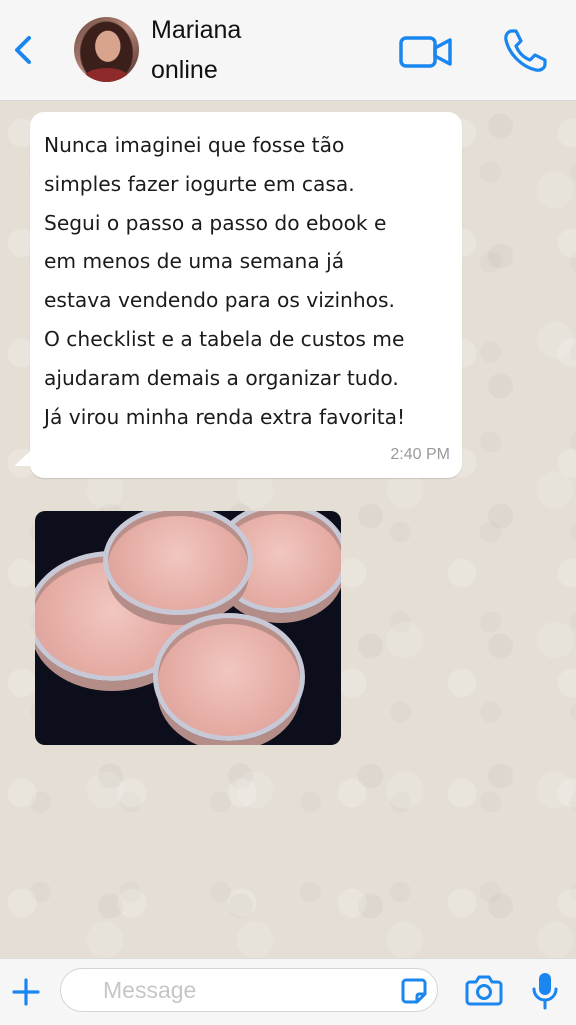  I want to click on contact-name: Mariana, so click(196, 30).